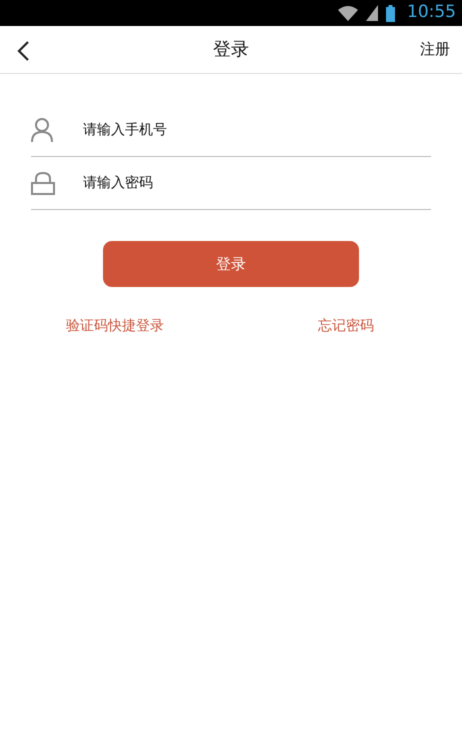 This screenshot has height=740, width=462. What do you see at coordinates (431, 12) in the screenshot?
I see `clock-time: 10:55` at bounding box center [431, 12].